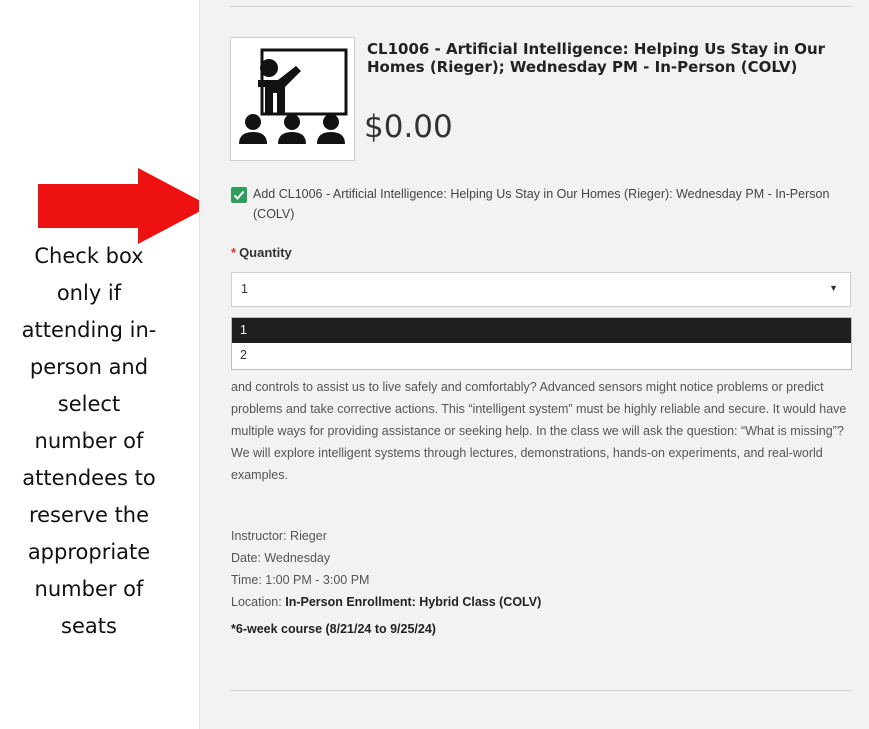 The width and height of the screenshot is (869, 729). Describe the element at coordinates (89, 256) in the screenshot. I see `annotation-line: Check box` at that location.